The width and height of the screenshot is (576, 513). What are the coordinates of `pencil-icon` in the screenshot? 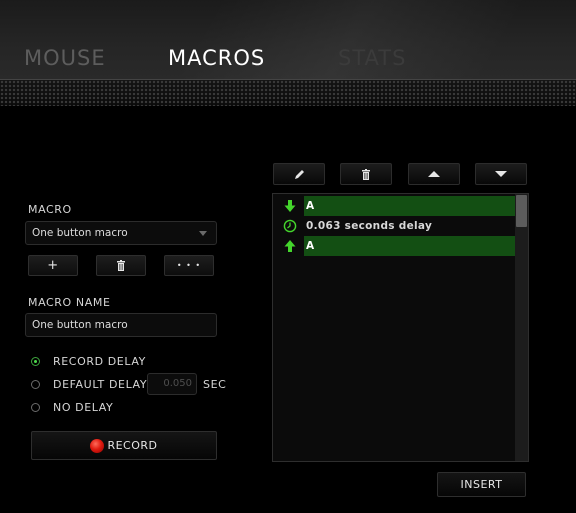 It's located at (299, 174).